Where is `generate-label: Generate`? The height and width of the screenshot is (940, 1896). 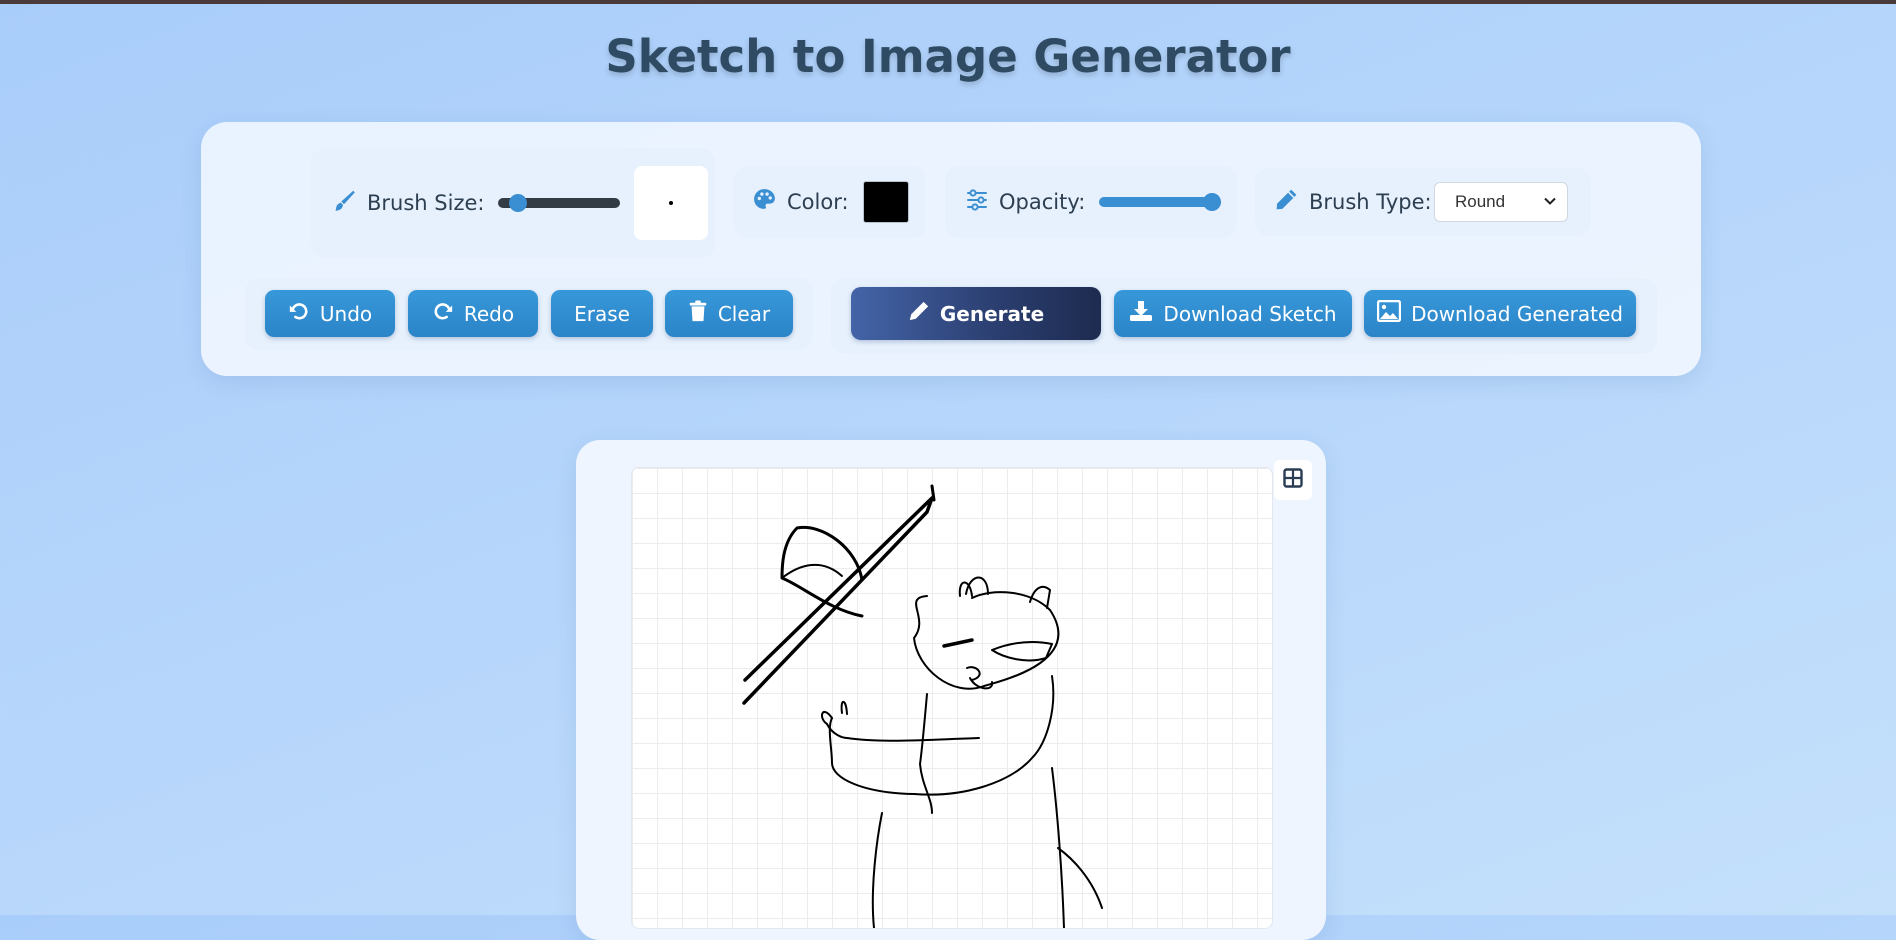
generate-label: Generate is located at coordinates (992, 313).